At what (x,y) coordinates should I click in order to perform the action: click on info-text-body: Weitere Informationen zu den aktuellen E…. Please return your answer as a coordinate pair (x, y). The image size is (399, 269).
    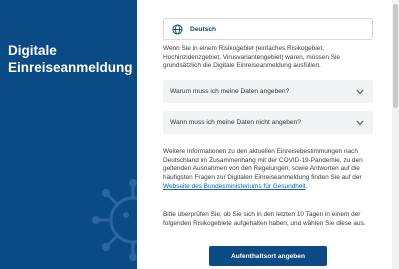
    Looking at the image, I should click on (263, 165).